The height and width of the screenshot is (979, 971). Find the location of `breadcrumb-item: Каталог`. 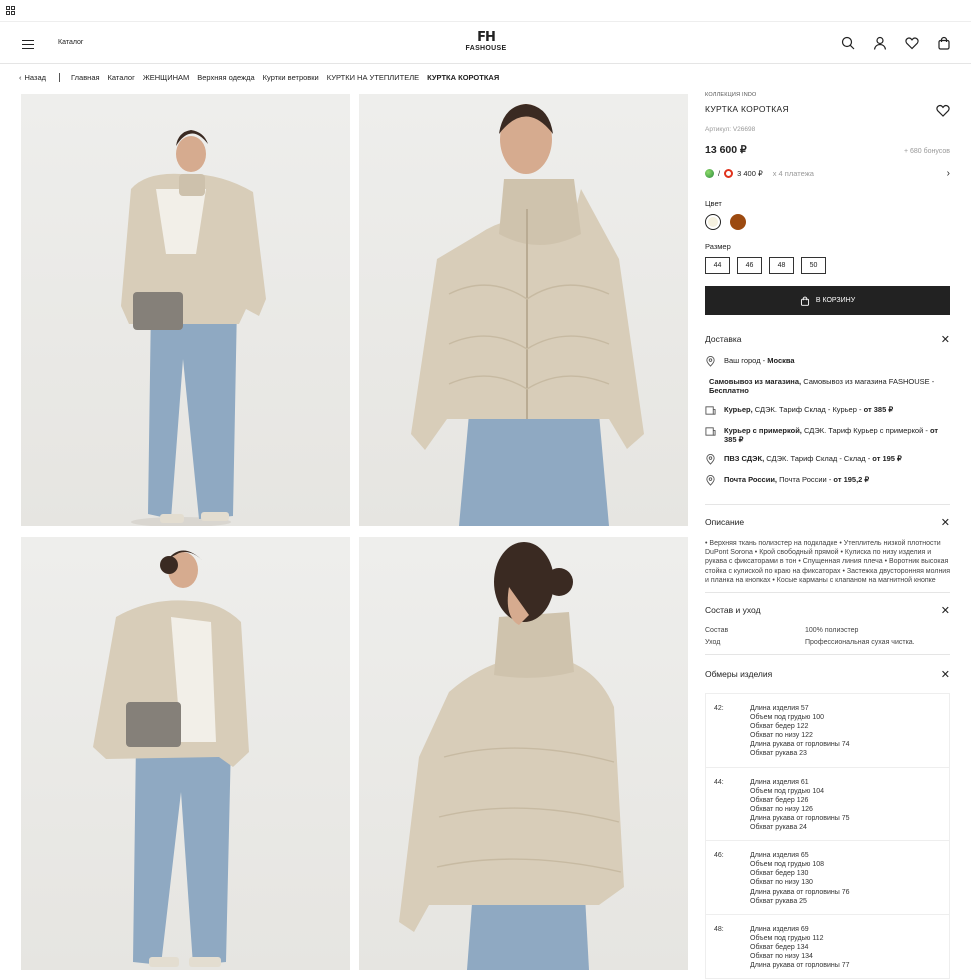

breadcrumb-item: Каталог is located at coordinates (121, 77).